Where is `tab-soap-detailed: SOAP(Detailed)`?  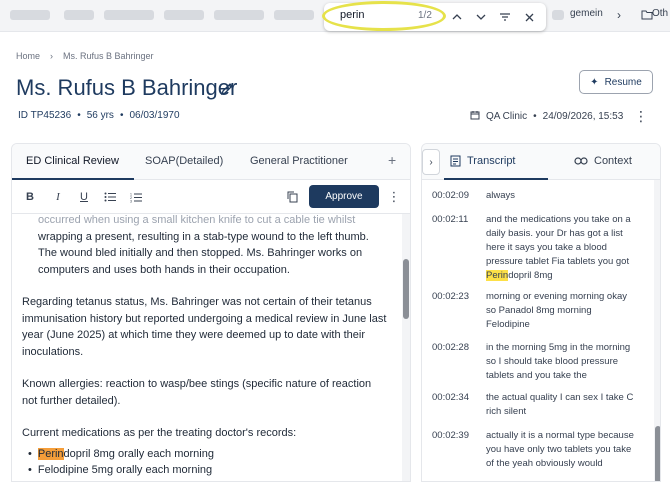 tab-soap-detailed: SOAP(Detailed) is located at coordinates (184, 161).